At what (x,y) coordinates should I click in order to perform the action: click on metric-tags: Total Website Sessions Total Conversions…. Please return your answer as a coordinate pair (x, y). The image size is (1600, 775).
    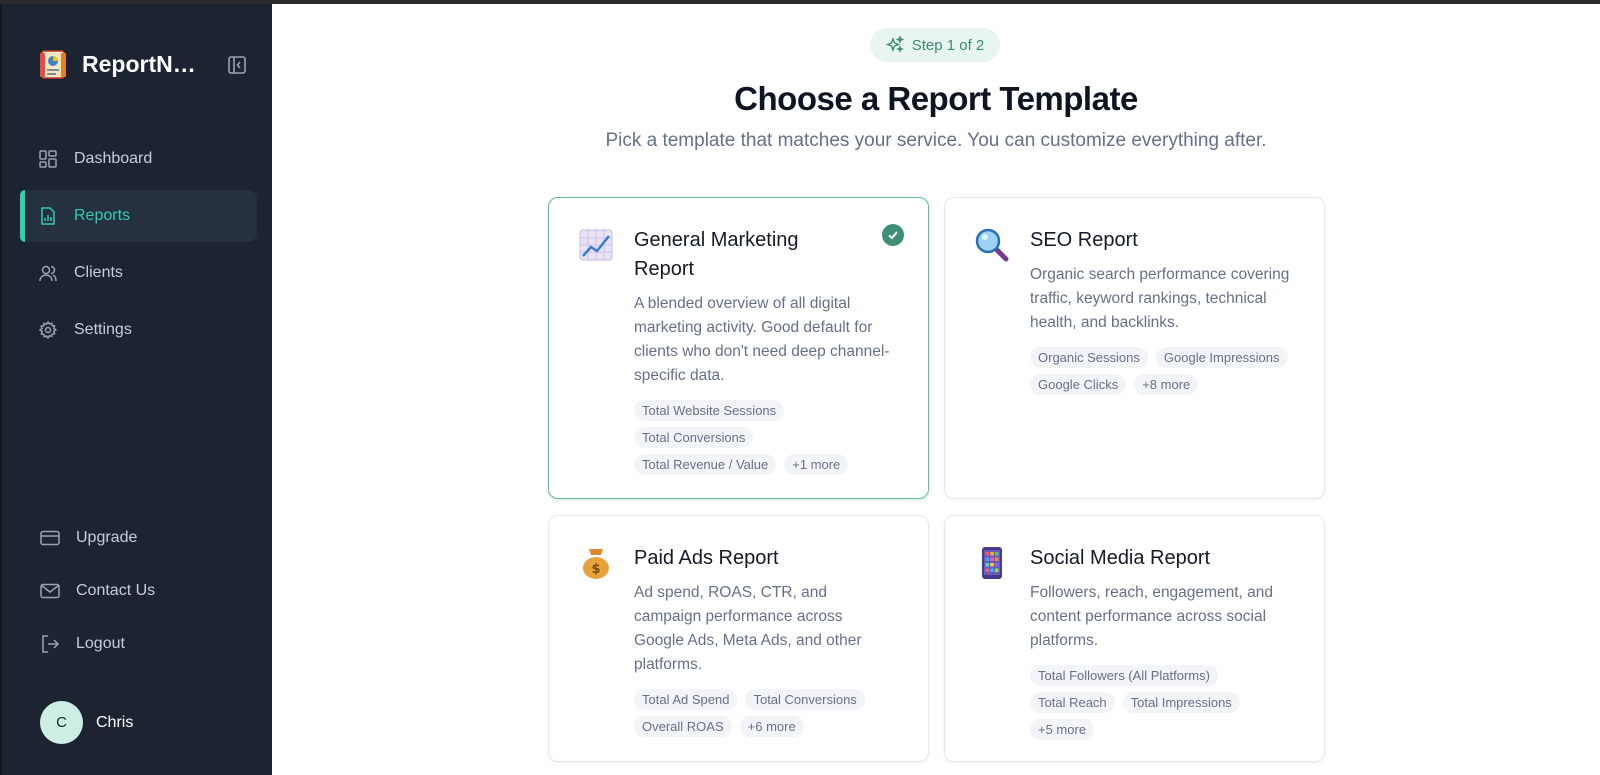
    Looking at the image, I should click on (768, 437).